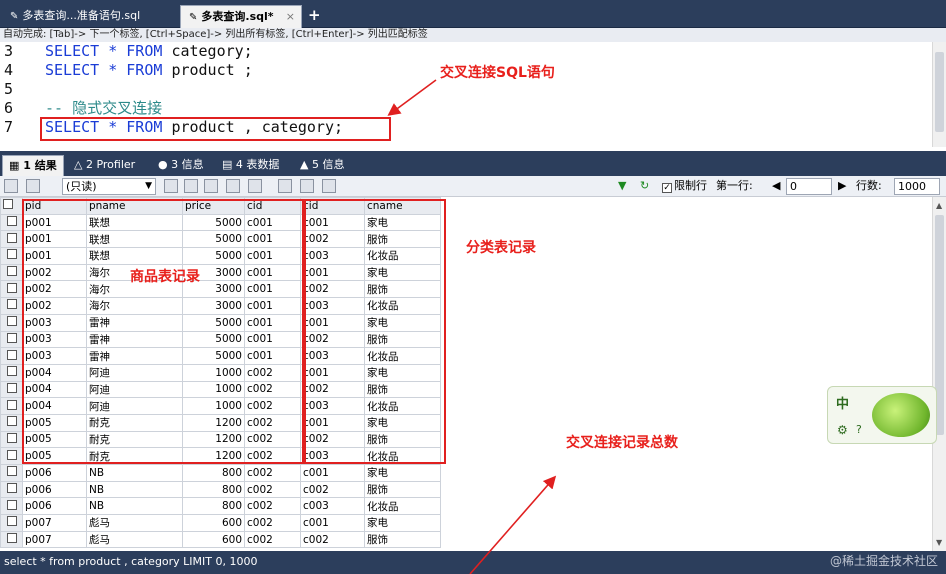 The height and width of the screenshot is (574, 946). I want to click on table-cell: 600, so click(213, 539).